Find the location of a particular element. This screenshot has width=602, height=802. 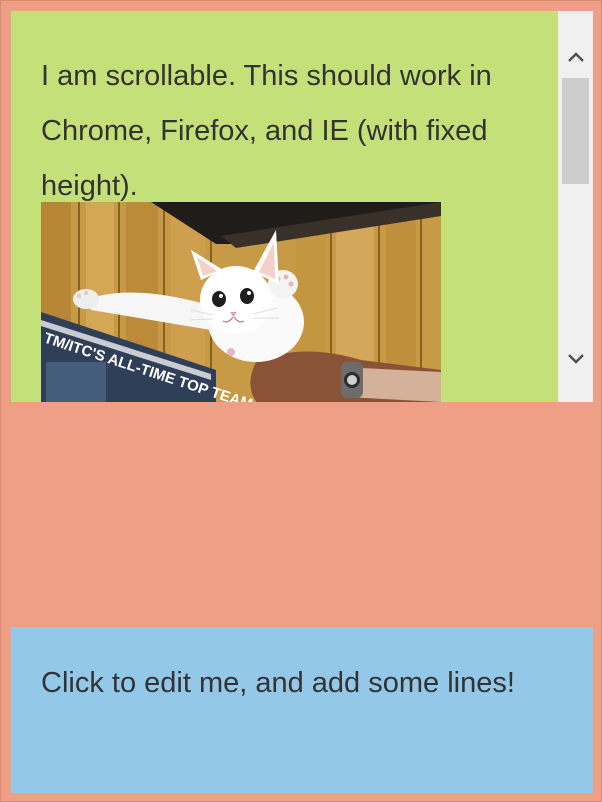

editable-text: Click to edit me, and add some lines! is located at coordinates (301, 683).